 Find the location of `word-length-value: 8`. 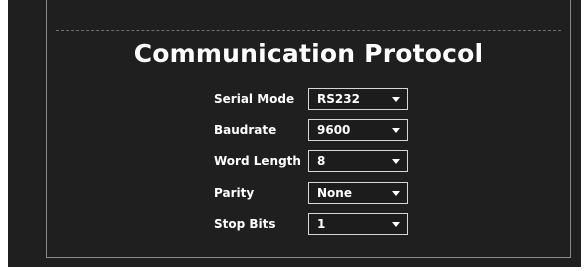

word-length-value: 8 is located at coordinates (321, 161).